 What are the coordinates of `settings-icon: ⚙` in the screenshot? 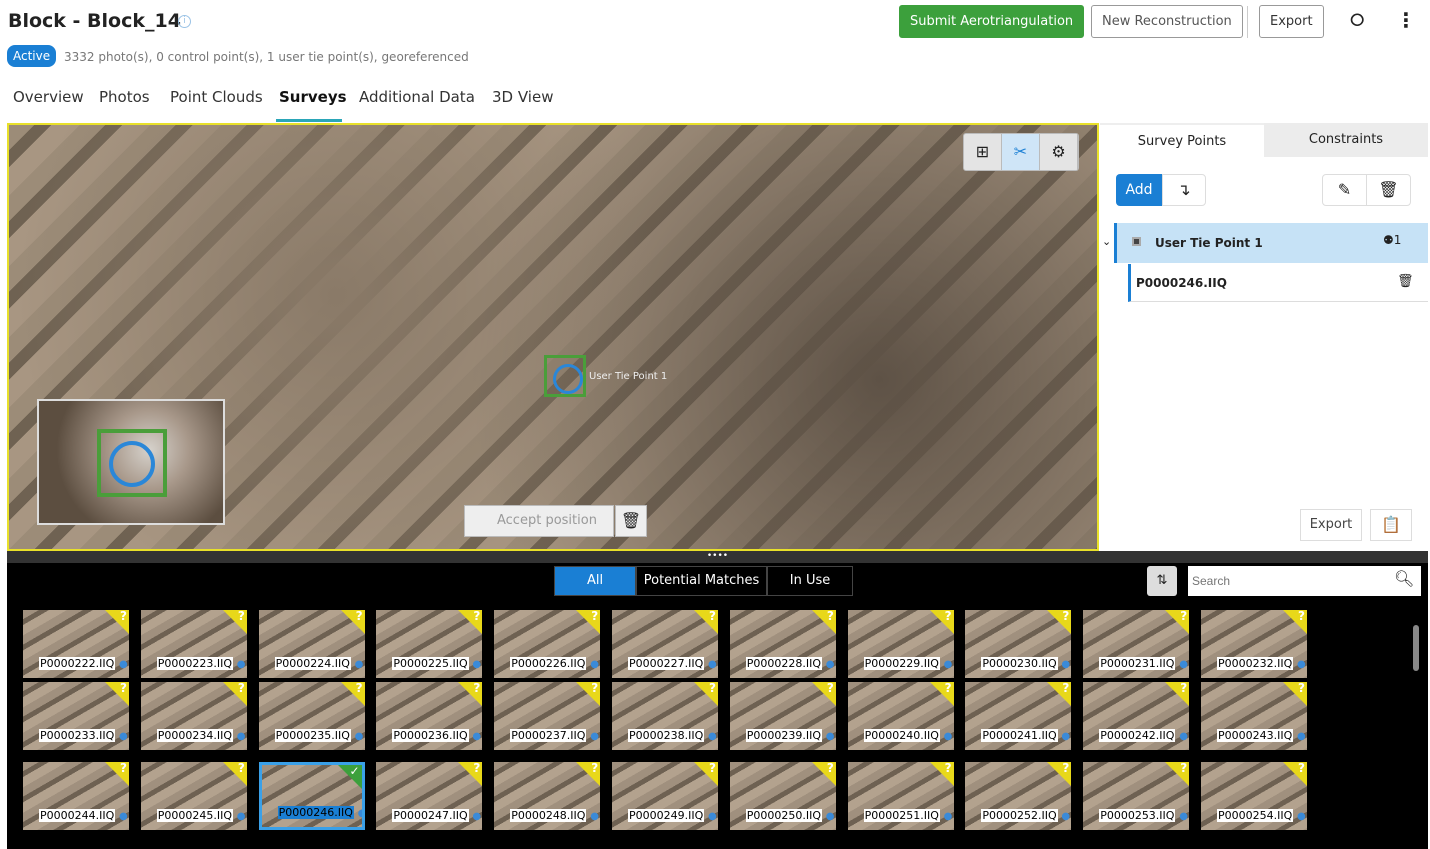 It's located at (1059, 152).